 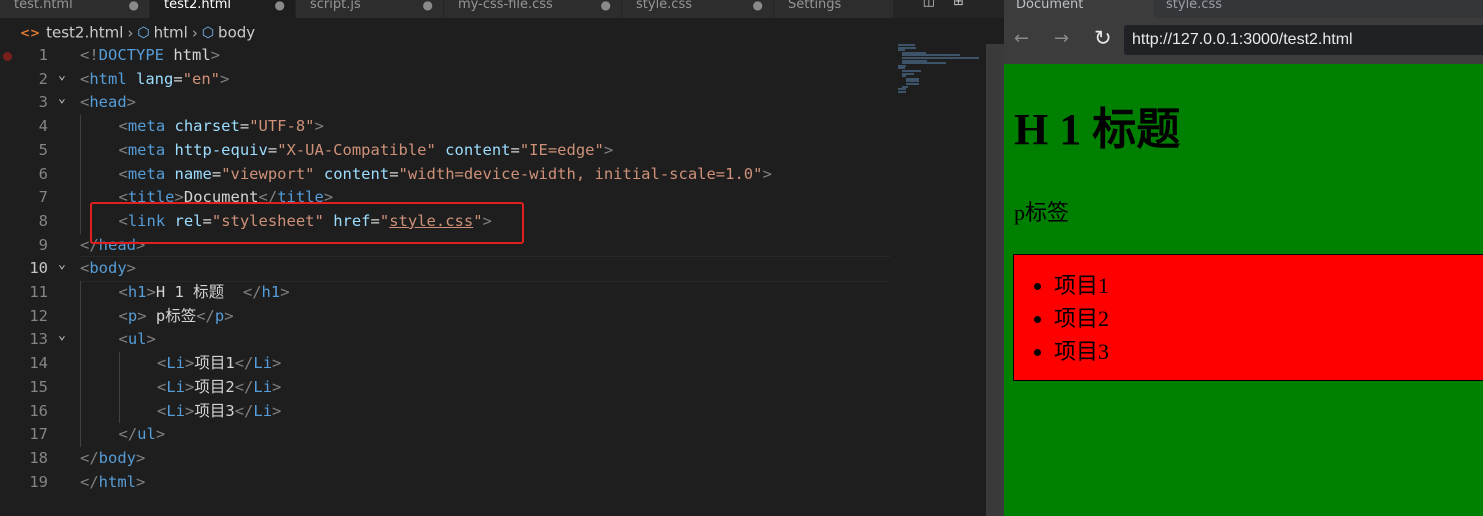 What do you see at coordinates (219, 386) in the screenshot?
I see `code-text: <Li>项目2</Li>` at bounding box center [219, 386].